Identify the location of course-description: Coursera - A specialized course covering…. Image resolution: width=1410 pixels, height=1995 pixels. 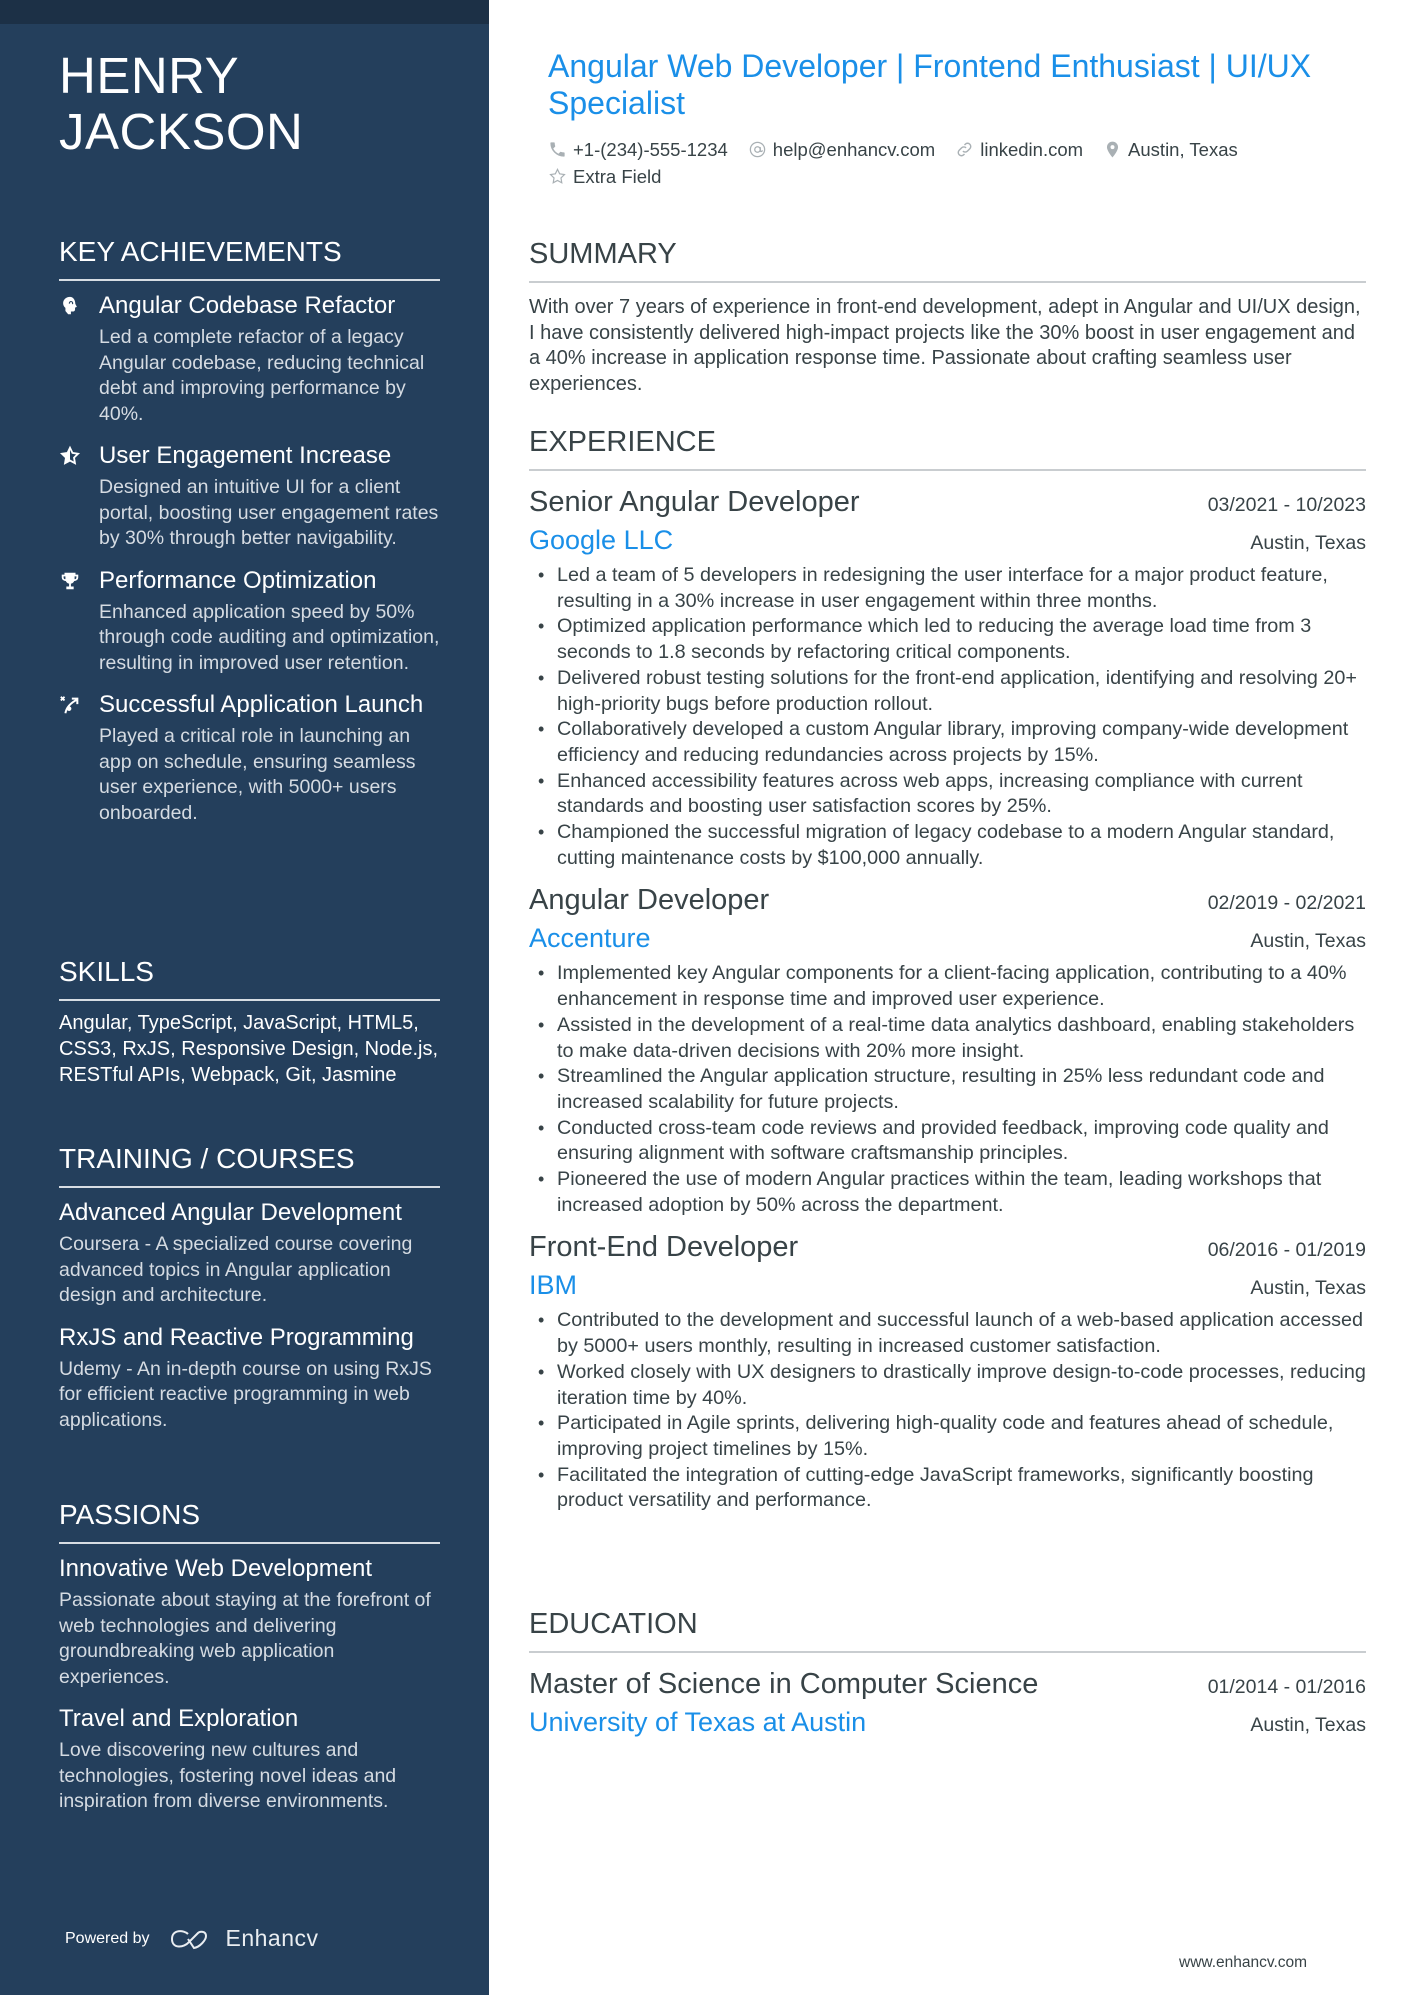
(236, 1269).